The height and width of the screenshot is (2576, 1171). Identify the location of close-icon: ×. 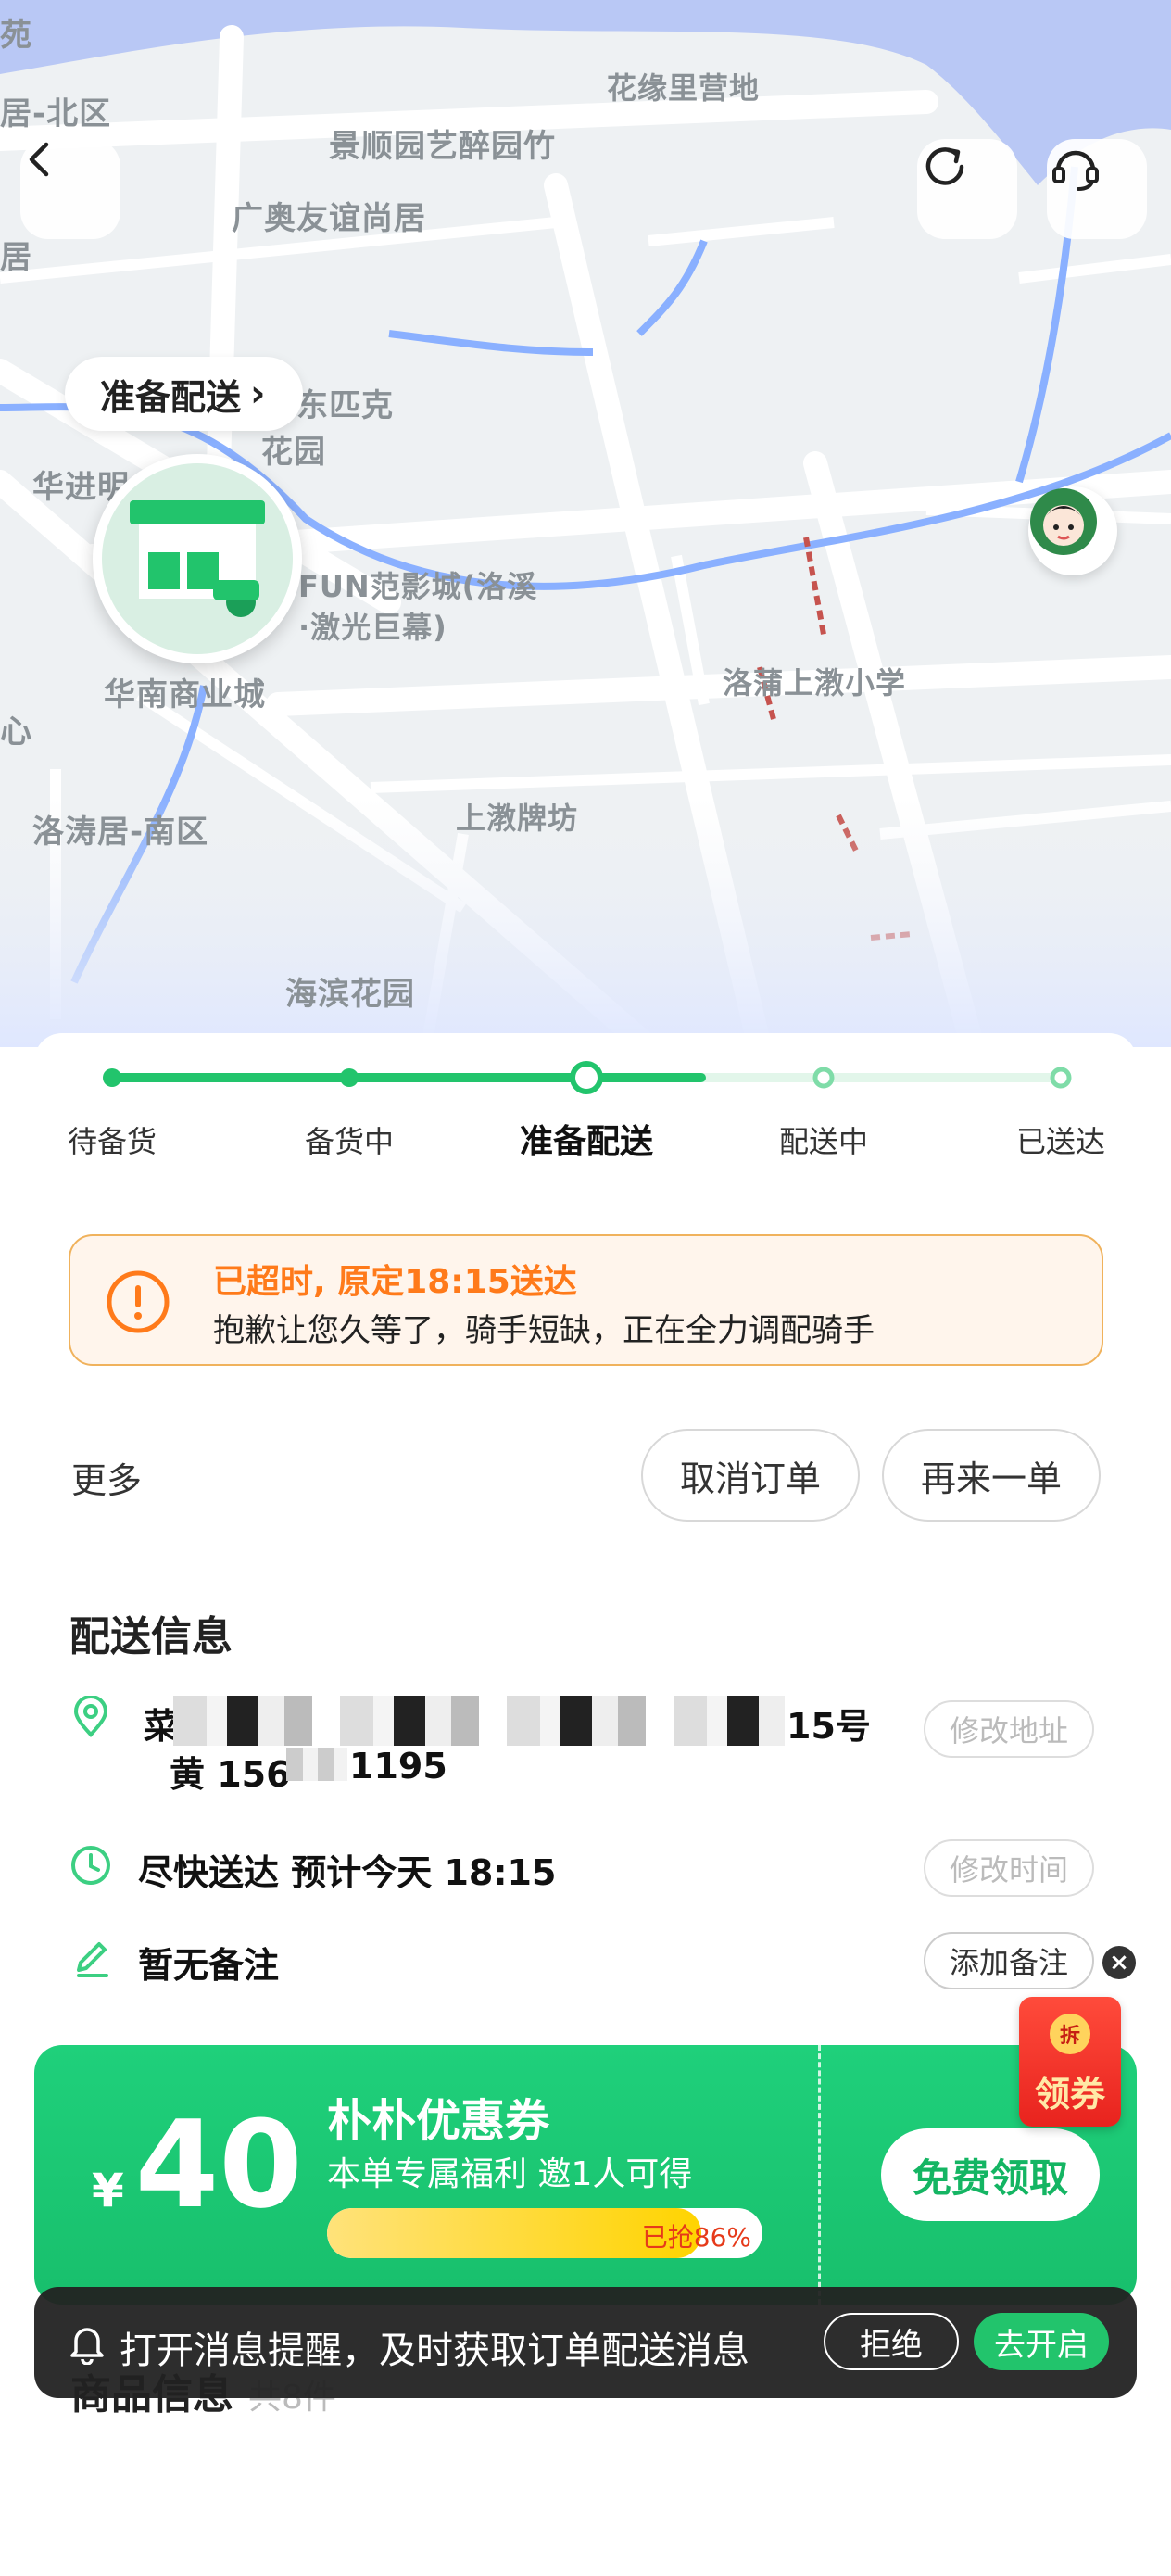
(1119, 1963).